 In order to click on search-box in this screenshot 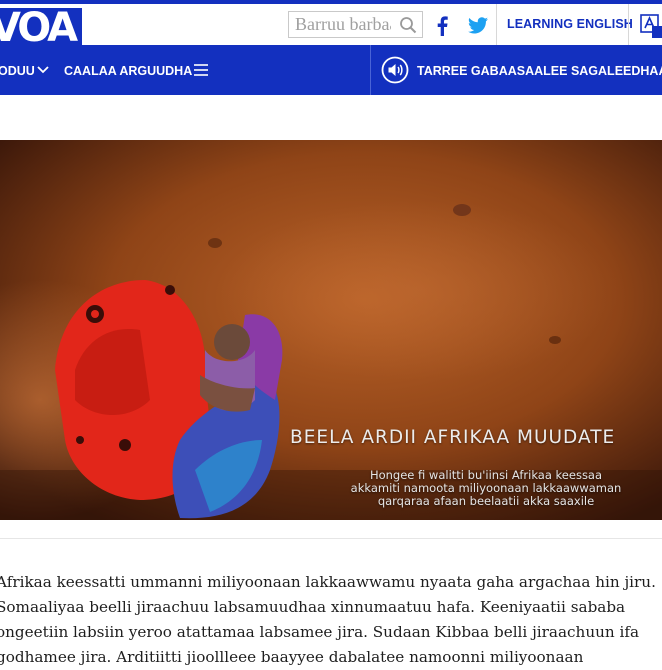, I will do `click(355, 24)`.